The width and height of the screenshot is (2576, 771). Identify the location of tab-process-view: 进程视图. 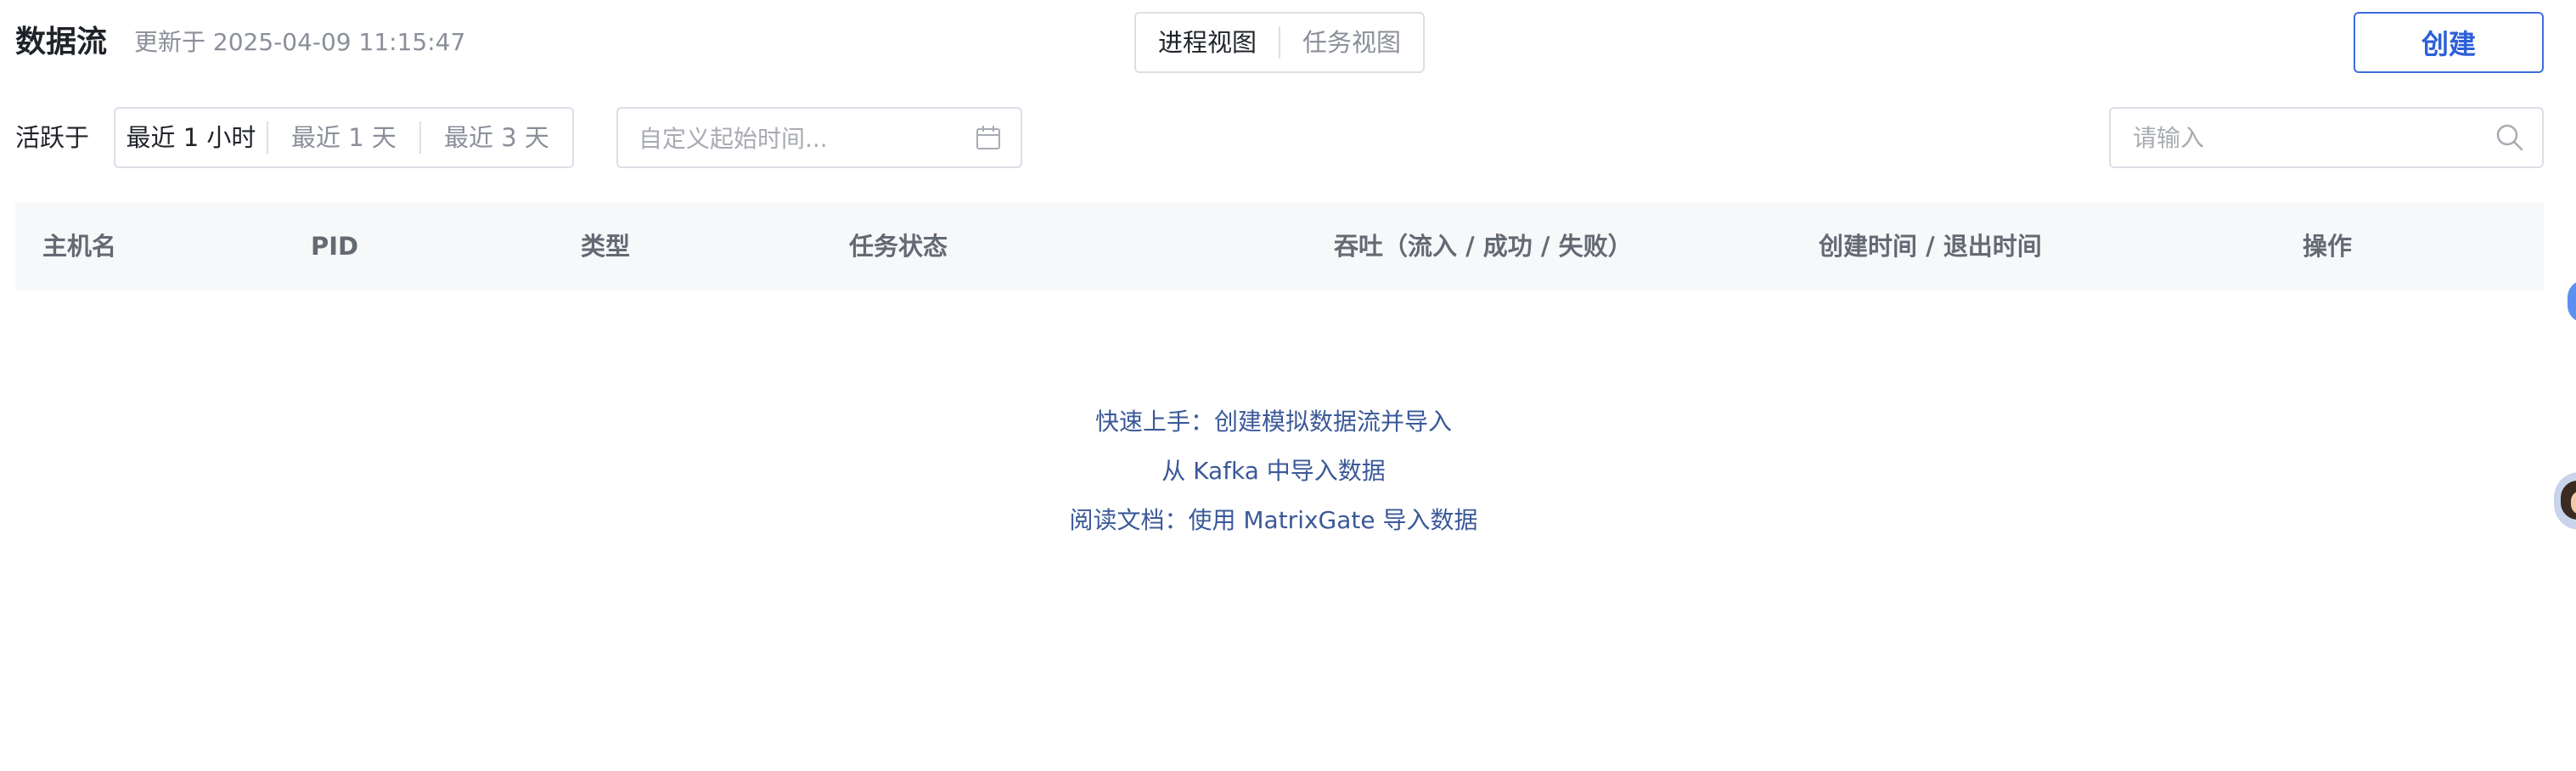
(1207, 42).